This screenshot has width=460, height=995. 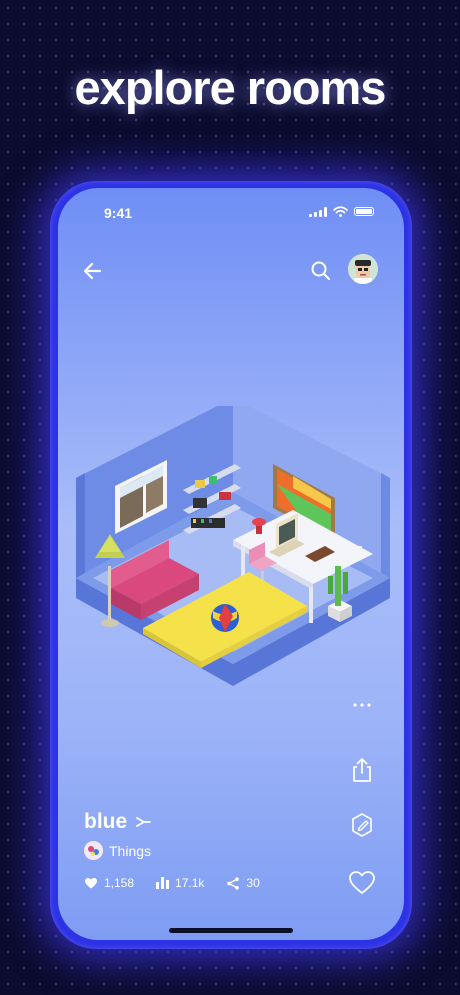 I want to click on status-time: 9:41, so click(x=118, y=213).